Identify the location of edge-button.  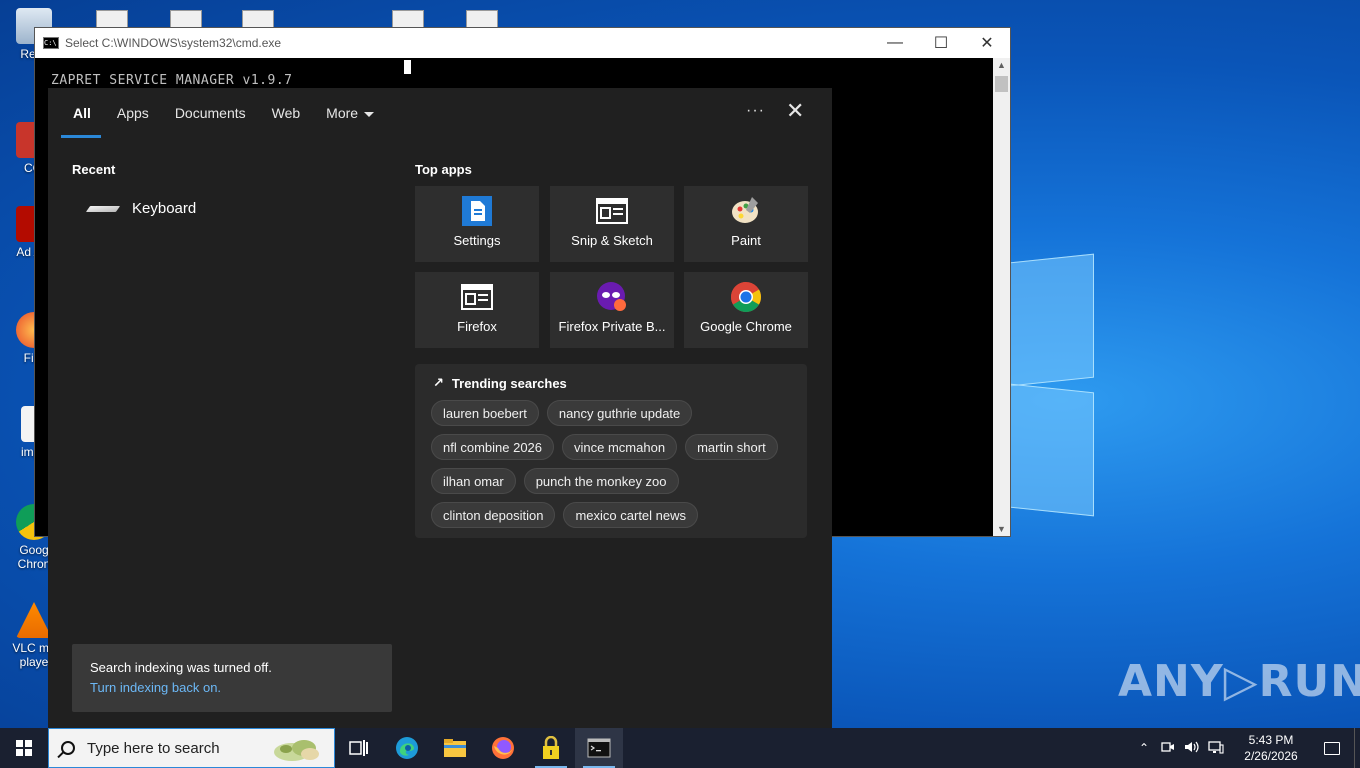
(407, 748).